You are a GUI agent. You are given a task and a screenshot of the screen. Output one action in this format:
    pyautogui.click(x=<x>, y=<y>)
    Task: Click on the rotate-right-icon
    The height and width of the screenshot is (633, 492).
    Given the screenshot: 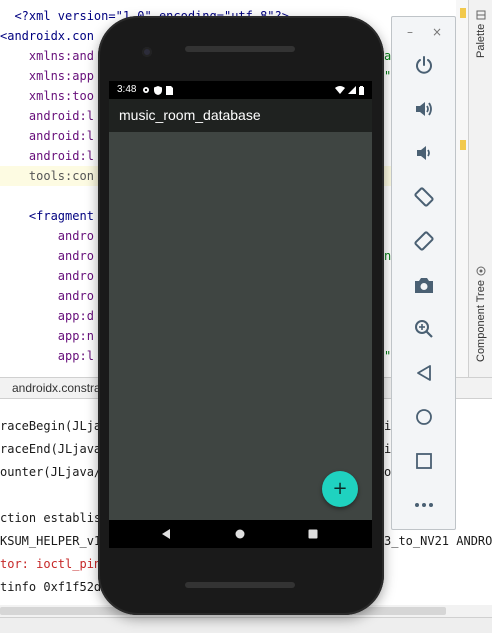 What is the action you would take?
    pyautogui.click(x=424, y=241)
    